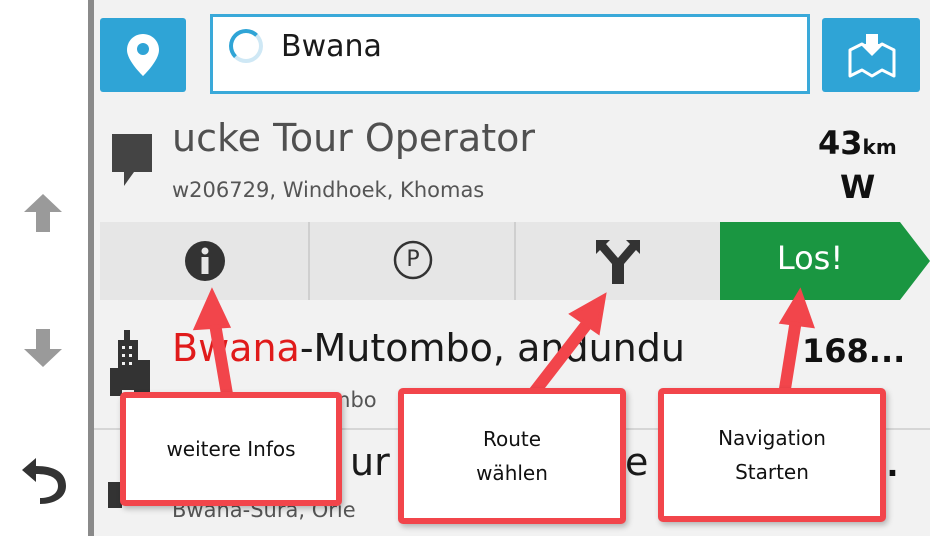 This screenshot has height=536, width=930. I want to click on result-address: w206729, Windhoek, Khomas, so click(328, 190).